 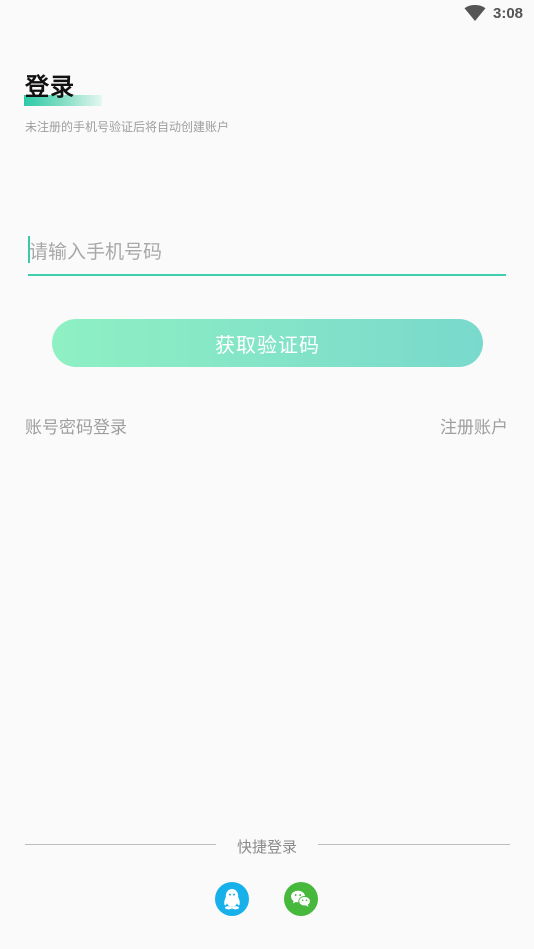 I want to click on phone-input, so click(x=266, y=252).